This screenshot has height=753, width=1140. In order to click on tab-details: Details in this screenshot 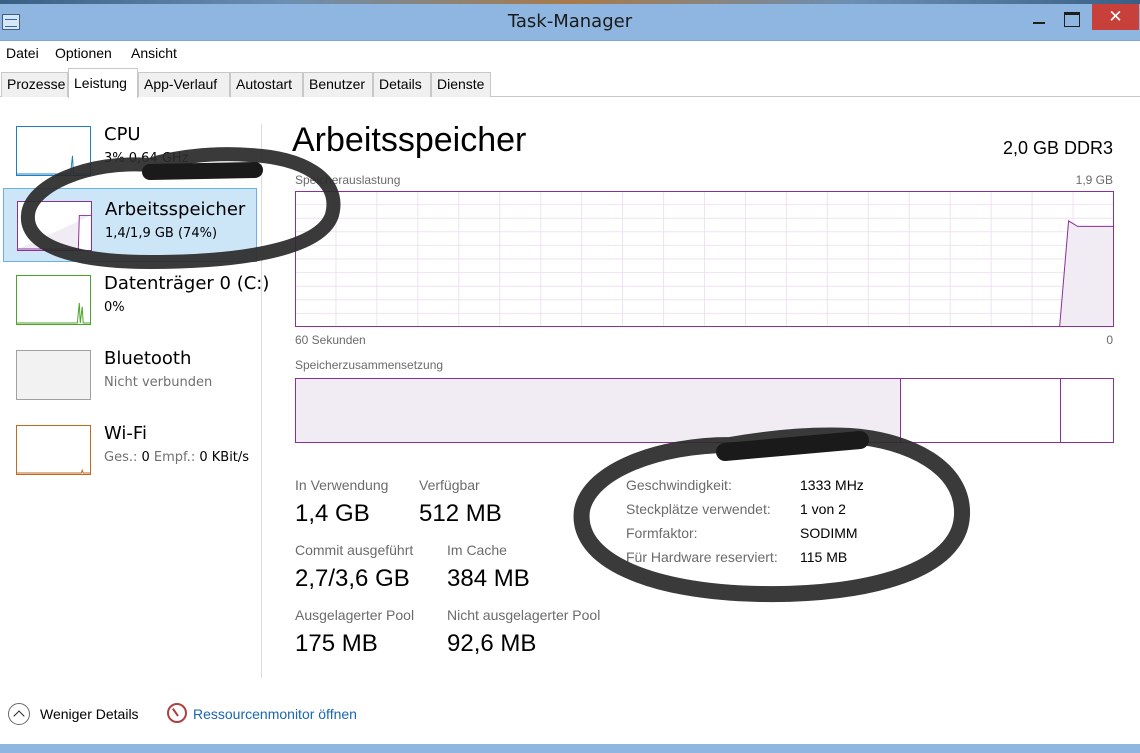, I will do `click(402, 84)`.